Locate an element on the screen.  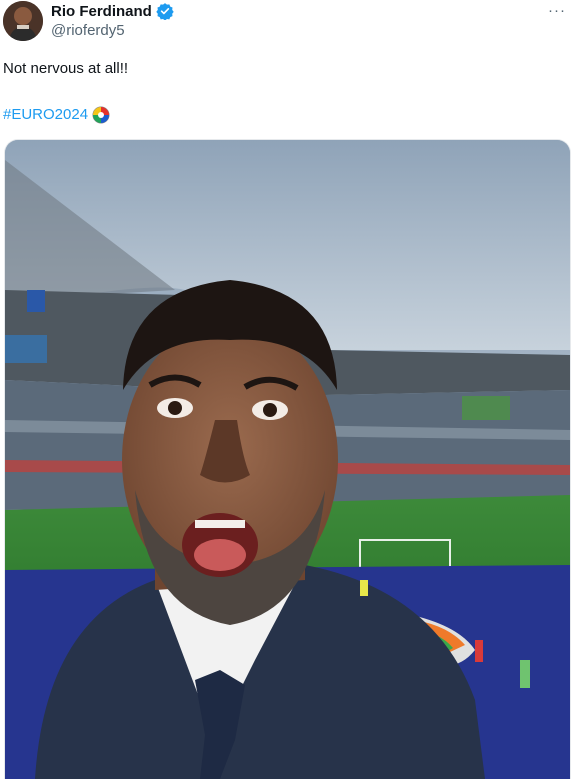
tweet-text: Not nervous at all!! is located at coordinates (66, 68).